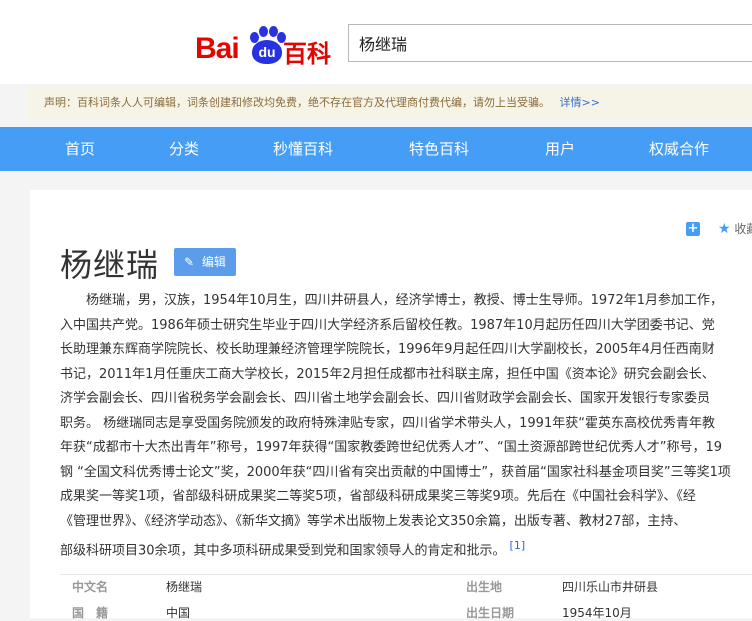 Image resolution: width=752 pixels, height=621 pixels. What do you see at coordinates (217, 48) in the screenshot?
I see `logo-bai-text: Bai` at bounding box center [217, 48].